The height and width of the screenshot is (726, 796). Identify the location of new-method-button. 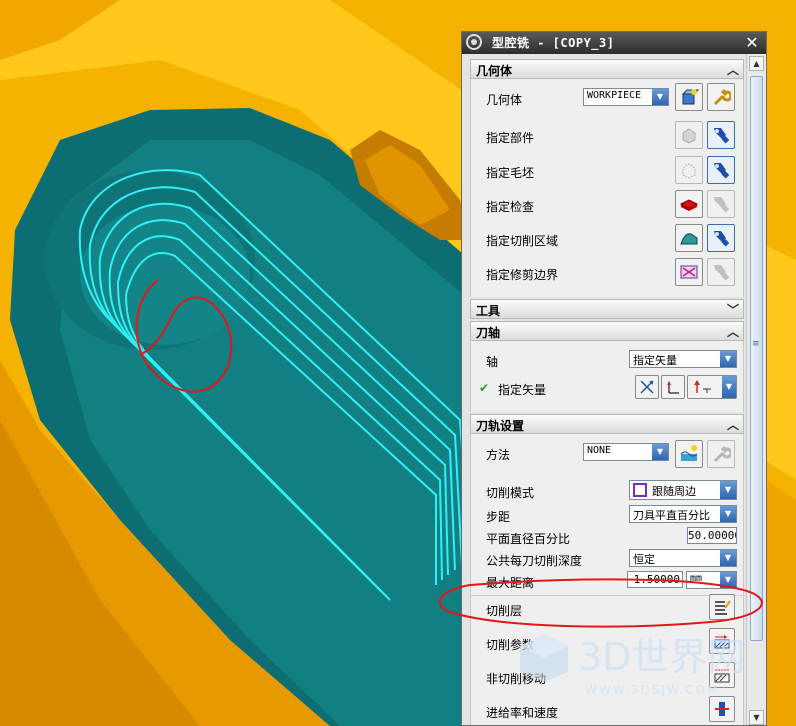
(689, 454).